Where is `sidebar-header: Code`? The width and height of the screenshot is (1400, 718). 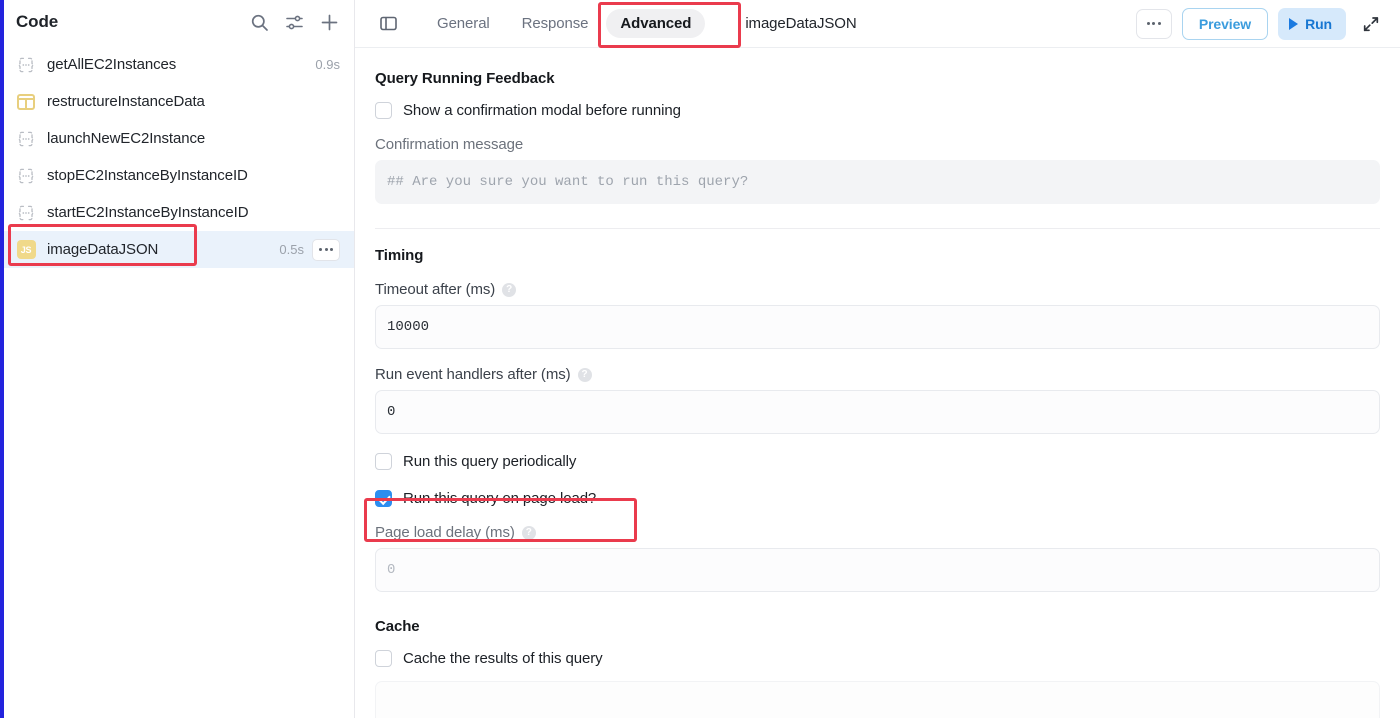 sidebar-header: Code is located at coordinates (177, 22).